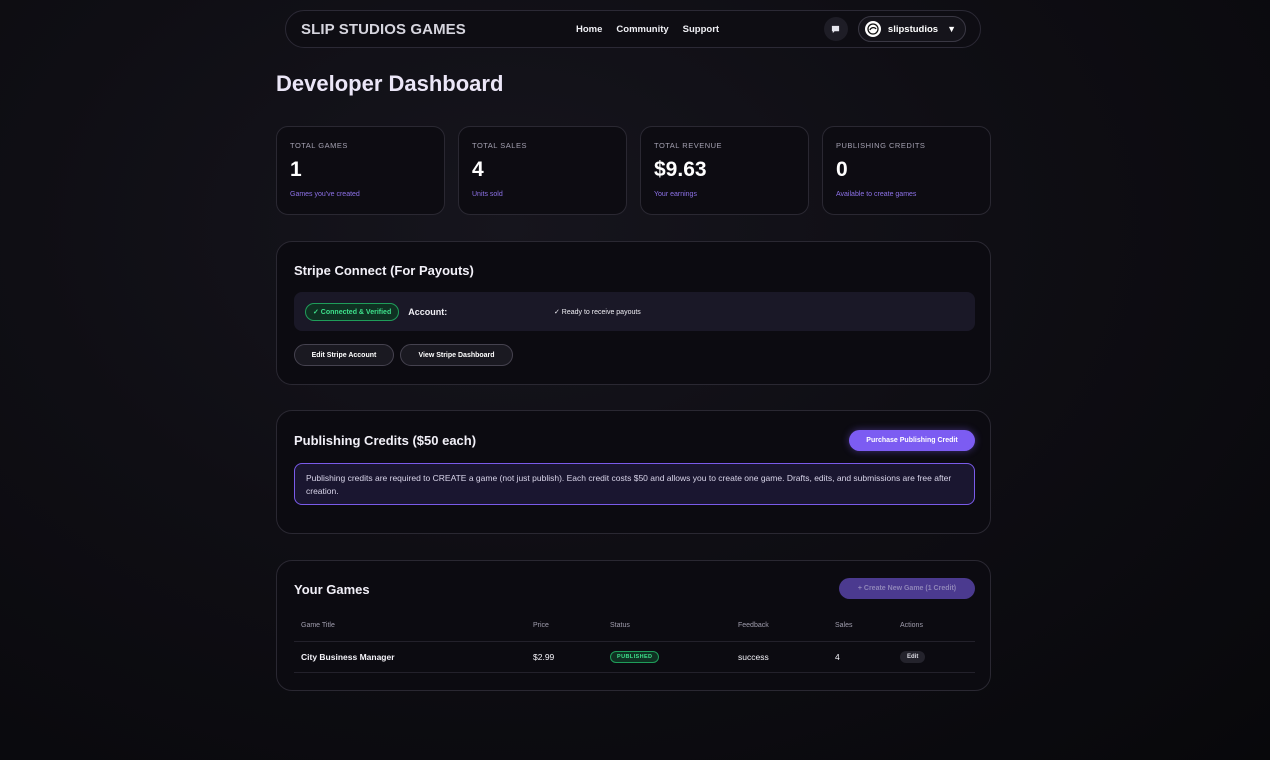 The width and height of the screenshot is (1270, 760). Describe the element at coordinates (934, 657) in the screenshot. I see `actions-cell: Edit` at that location.